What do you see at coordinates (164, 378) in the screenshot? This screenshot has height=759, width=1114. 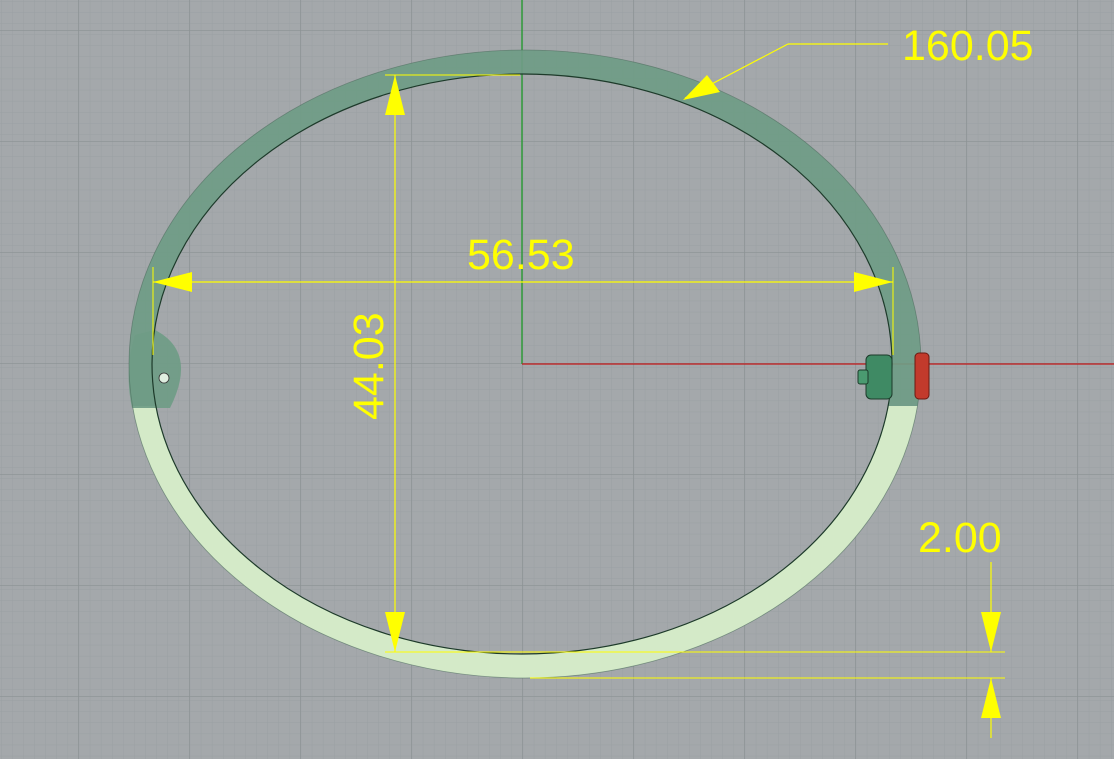 I see `lug-hole-icon` at bounding box center [164, 378].